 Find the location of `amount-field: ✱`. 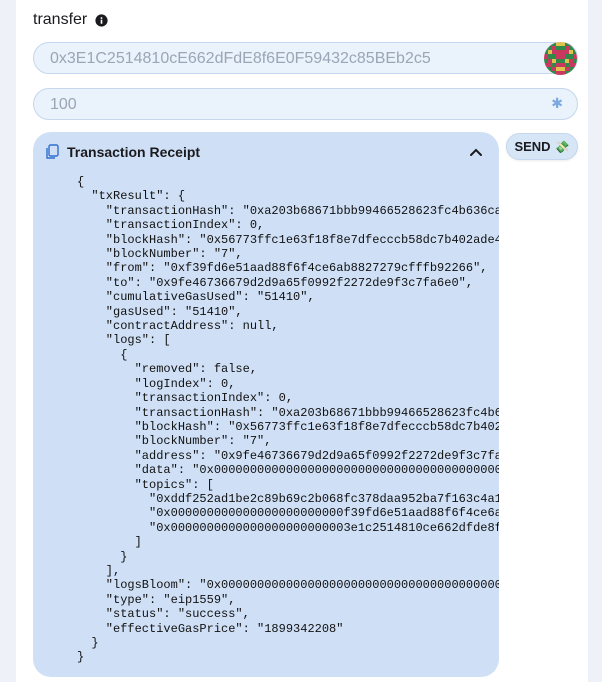

amount-field: ✱ is located at coordinates (305, 104).